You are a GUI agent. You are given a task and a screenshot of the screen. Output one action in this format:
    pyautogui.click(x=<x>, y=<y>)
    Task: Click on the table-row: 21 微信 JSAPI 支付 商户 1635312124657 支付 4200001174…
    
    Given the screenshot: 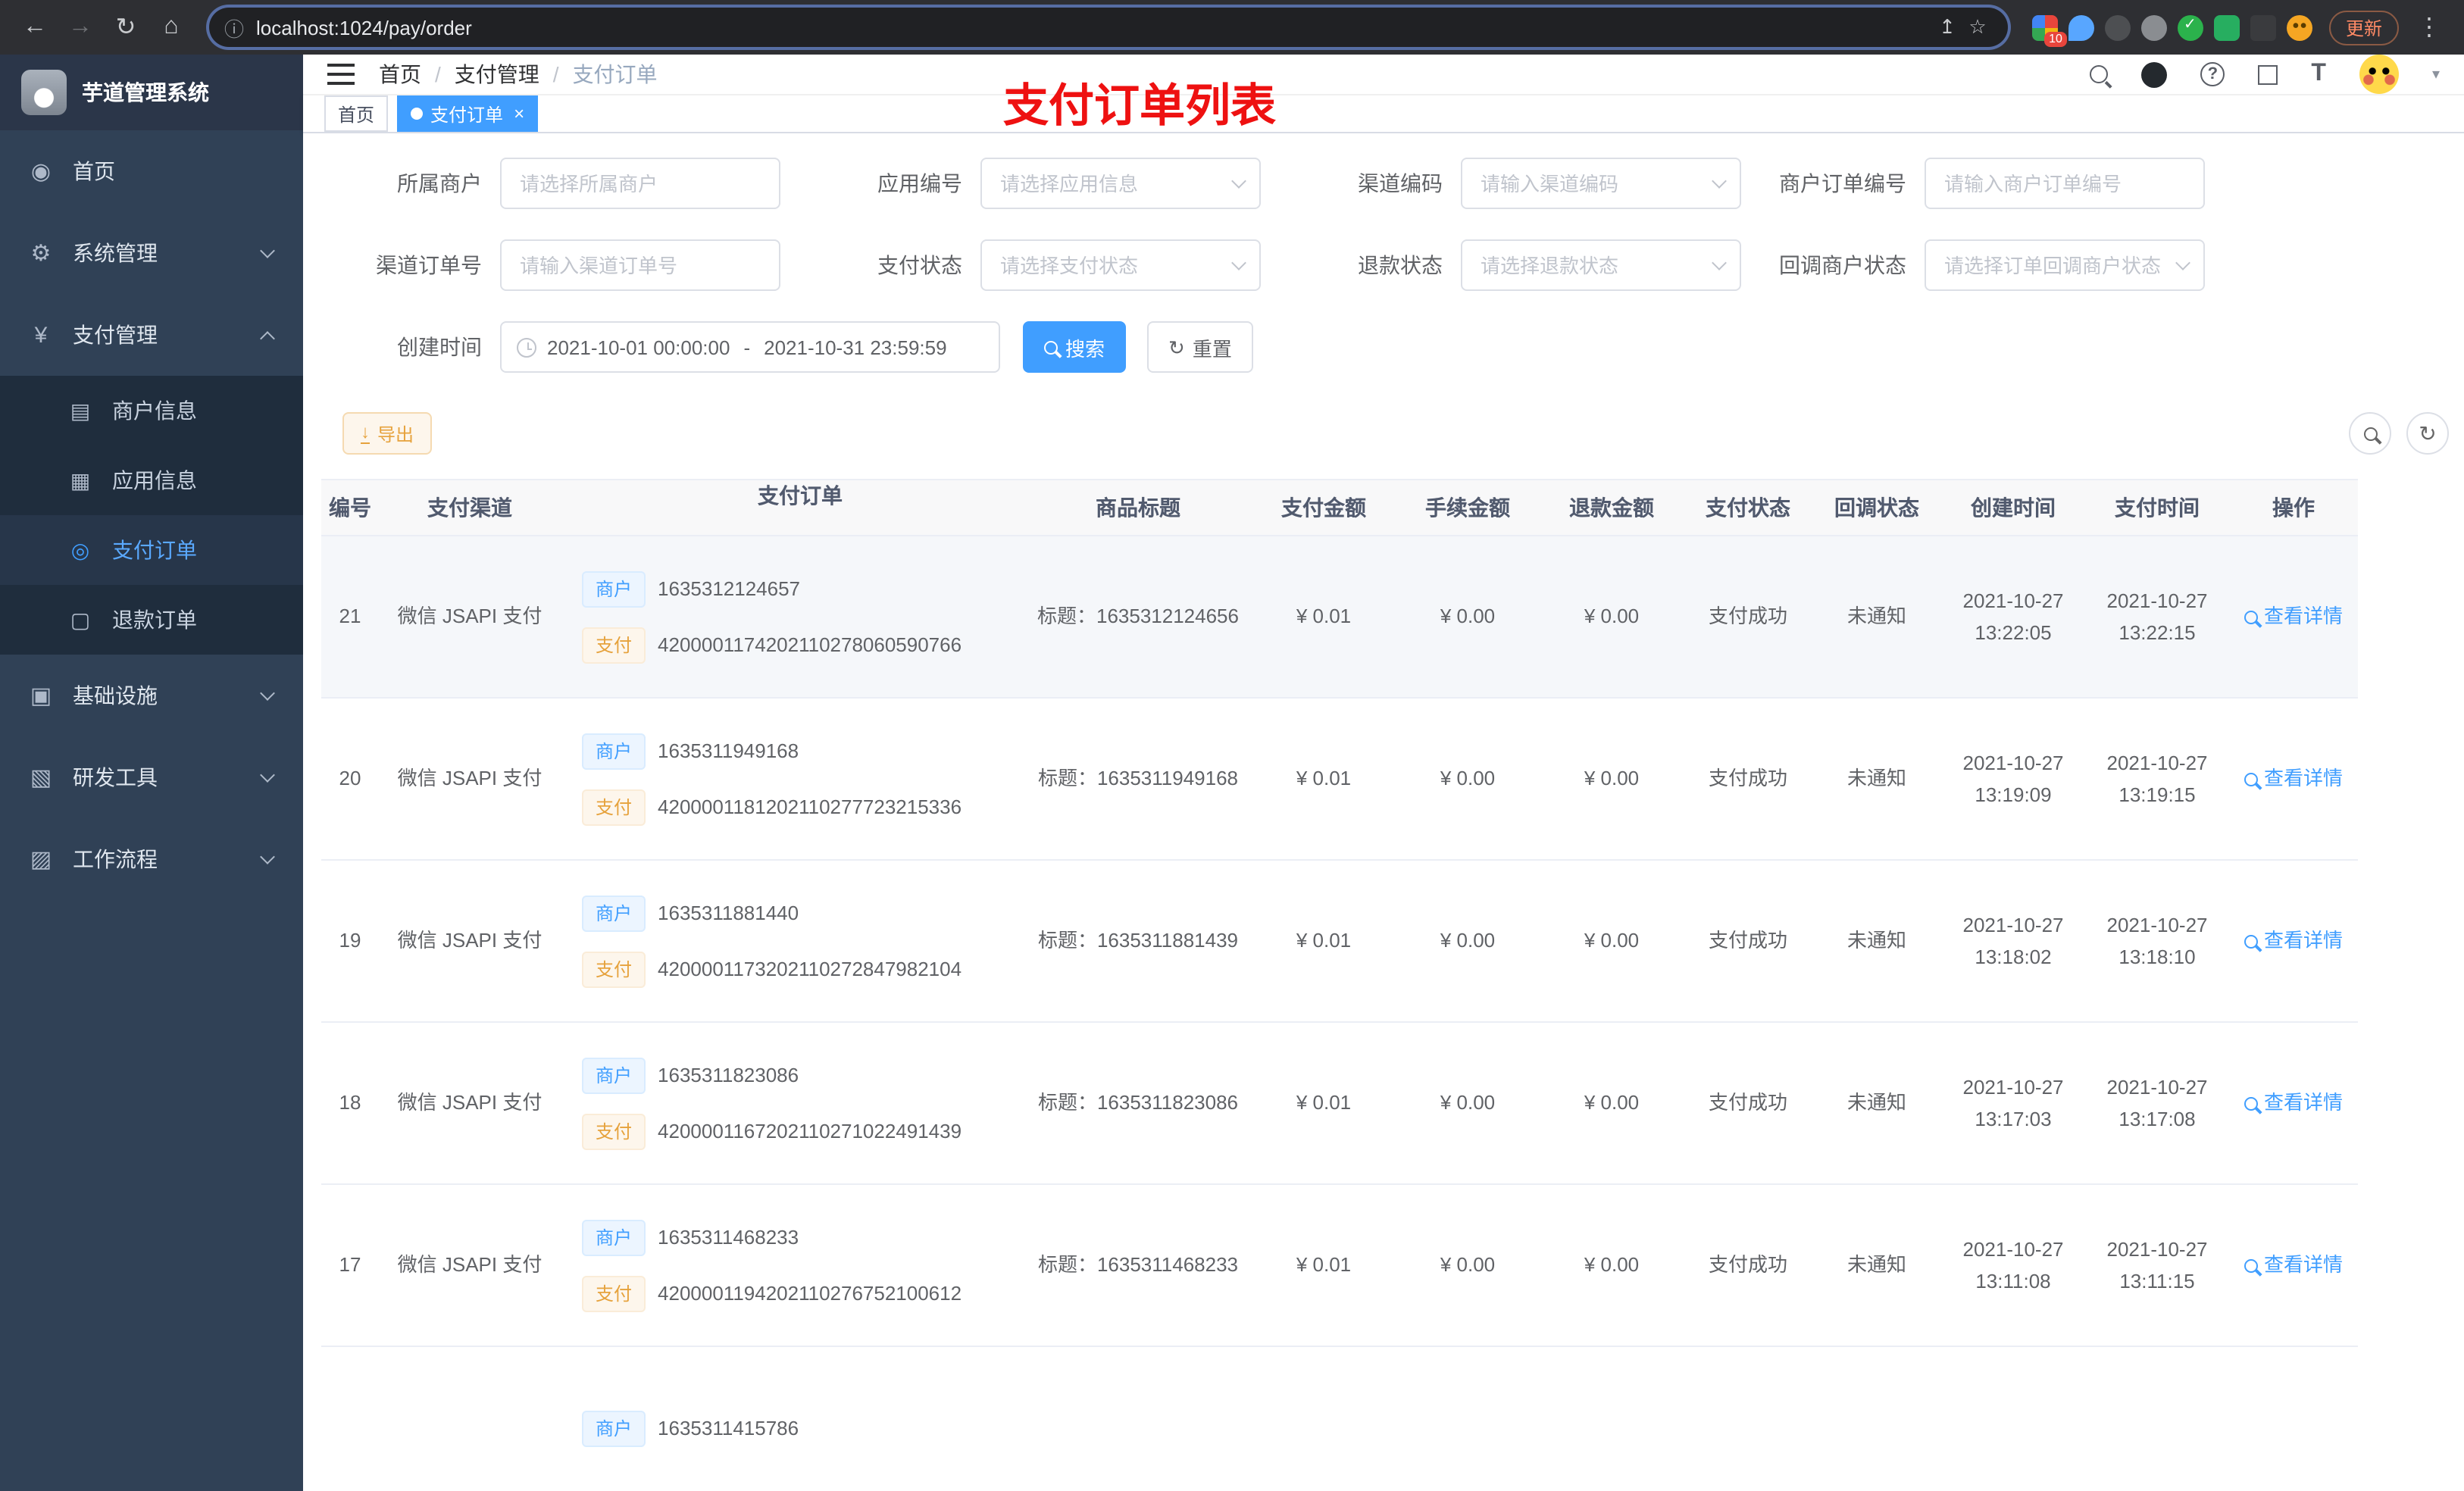 What is the action you would take?
    pyautogui.click(x=1339, y=617)
    